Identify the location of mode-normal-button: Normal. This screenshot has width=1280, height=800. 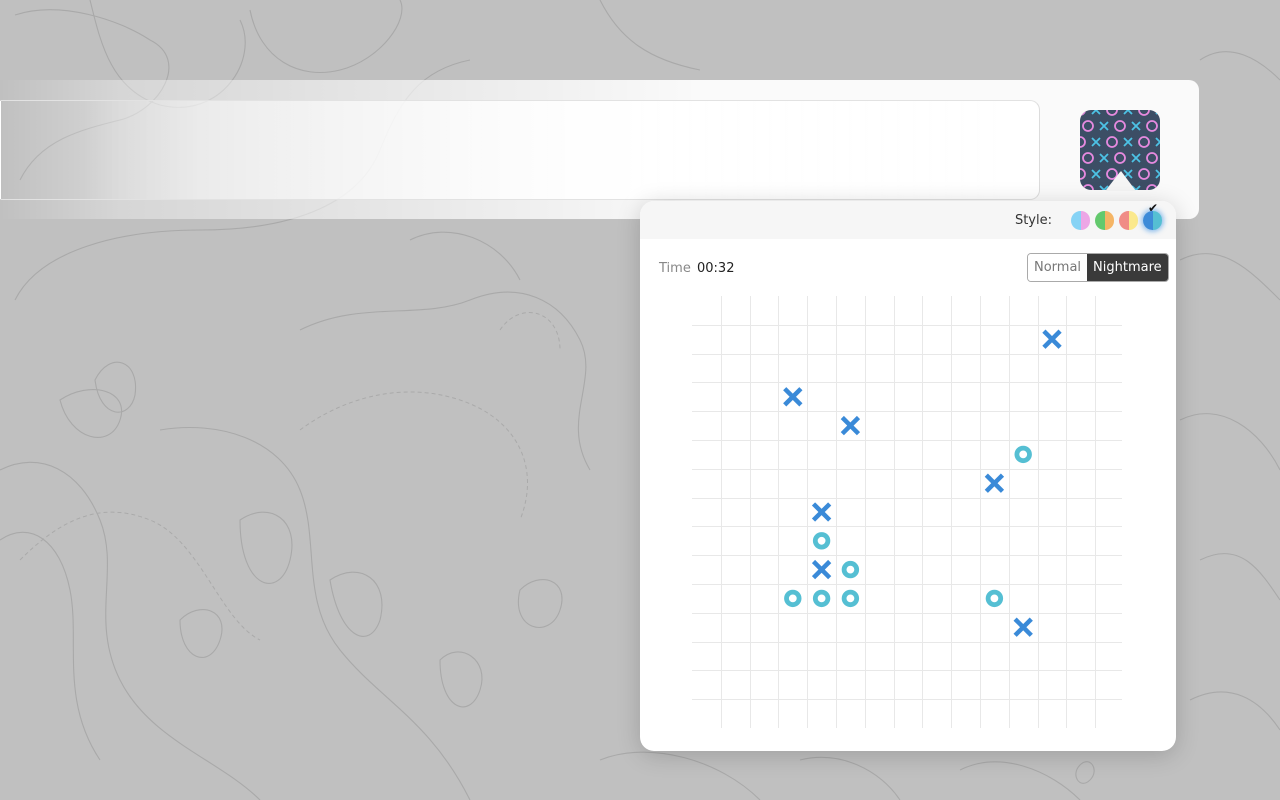
(1058, 267).